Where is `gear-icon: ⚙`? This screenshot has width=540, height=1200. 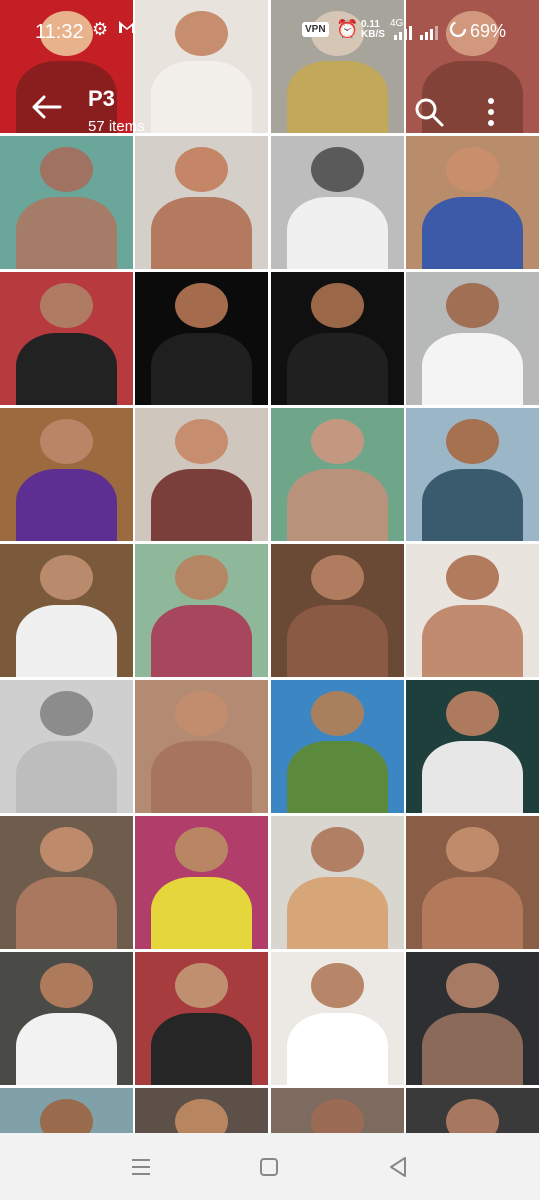 gear-icon: ⚙ is located at coordinates (100, 29).